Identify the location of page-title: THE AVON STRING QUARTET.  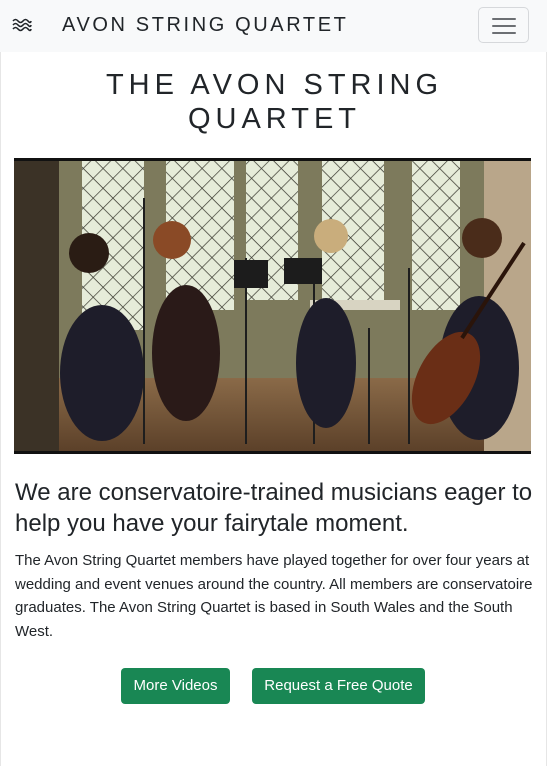
(274, 102).